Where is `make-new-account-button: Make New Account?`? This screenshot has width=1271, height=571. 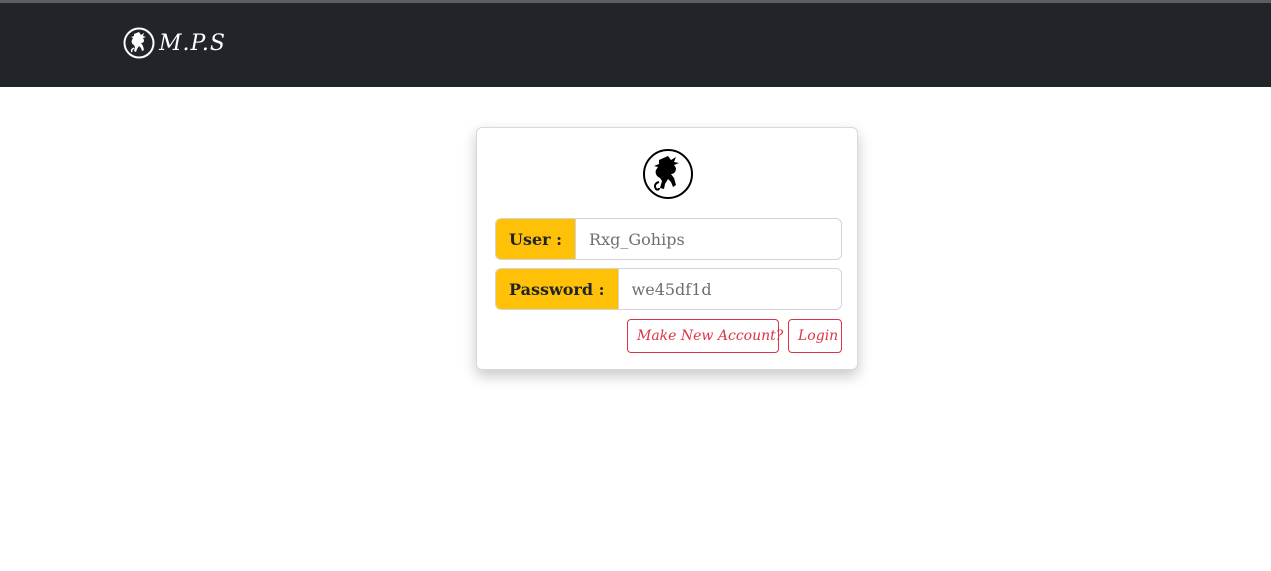 make-new-account-button: Make New Account? is located at coordinates (705, 336).